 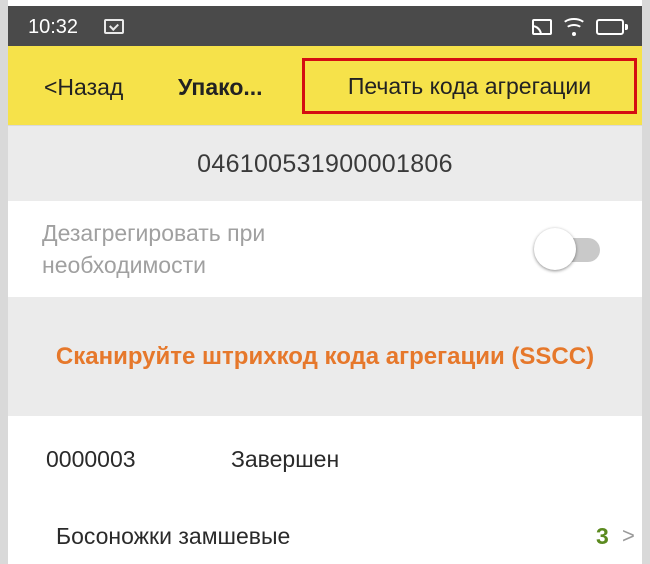 What do you see at coordinates (325, 534) in the screenshot?
I see `list-item: Босоножки замшевые 3 >` at bounding box center [325, 534].